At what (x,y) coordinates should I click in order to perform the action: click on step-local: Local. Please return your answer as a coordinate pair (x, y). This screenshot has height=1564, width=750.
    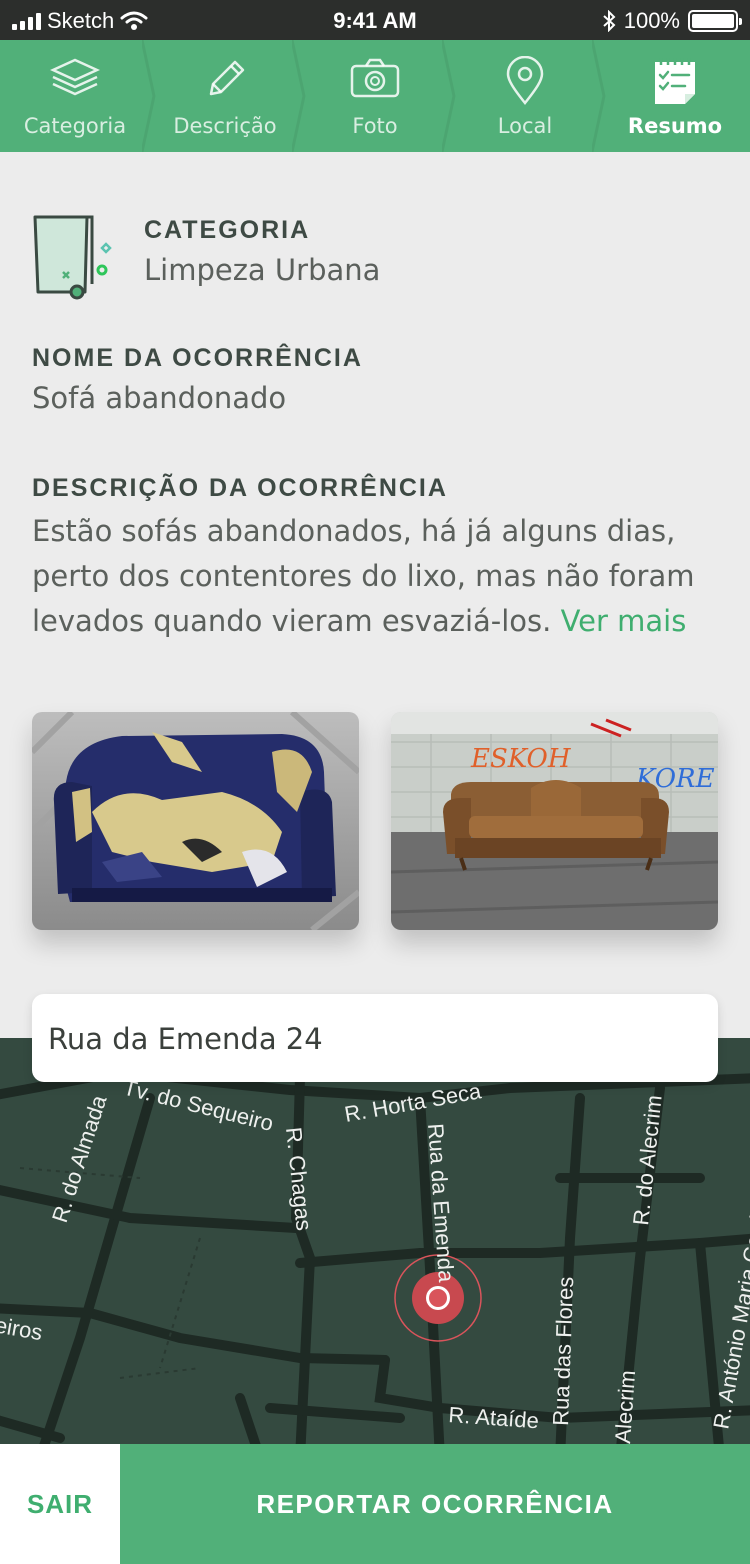
    Looking at the image, I should click on (528, 96).